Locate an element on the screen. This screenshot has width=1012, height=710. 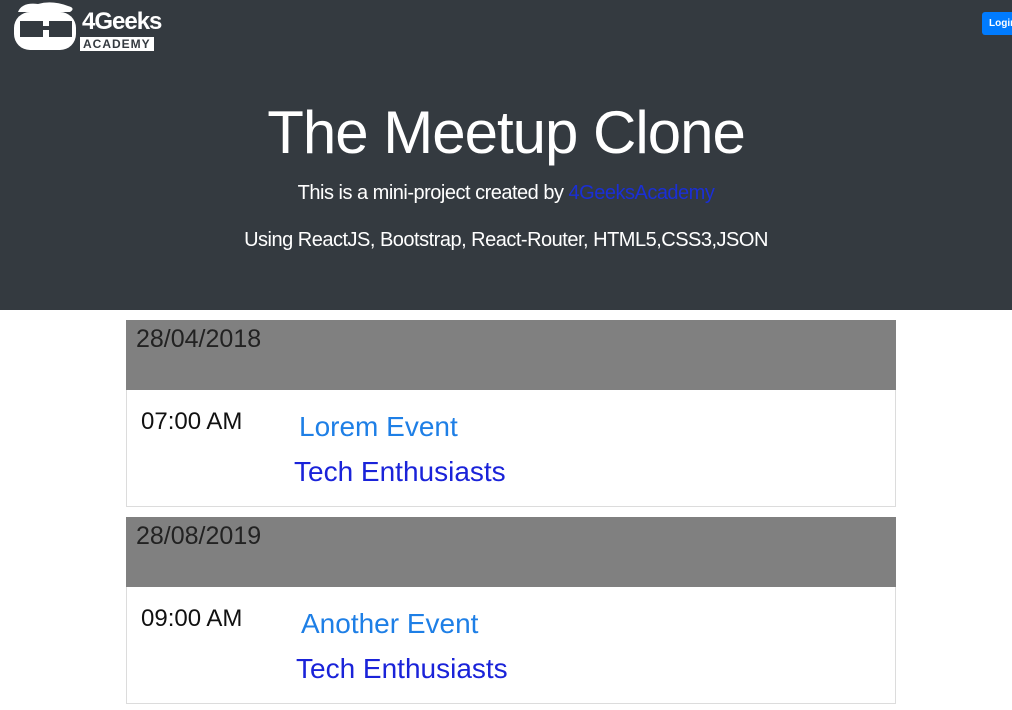
event-spacer is located at coordinates (511, 512).